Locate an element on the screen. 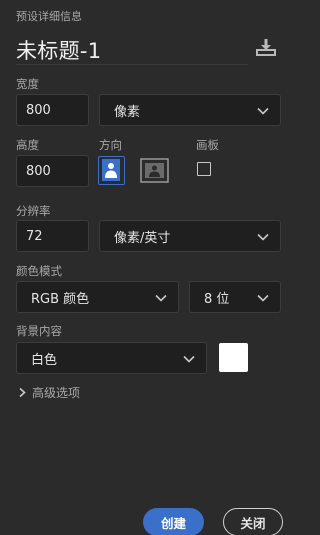 The height and width of the screenshot is (535, 320). height-input: 800 is located at coordinates (52, 171).